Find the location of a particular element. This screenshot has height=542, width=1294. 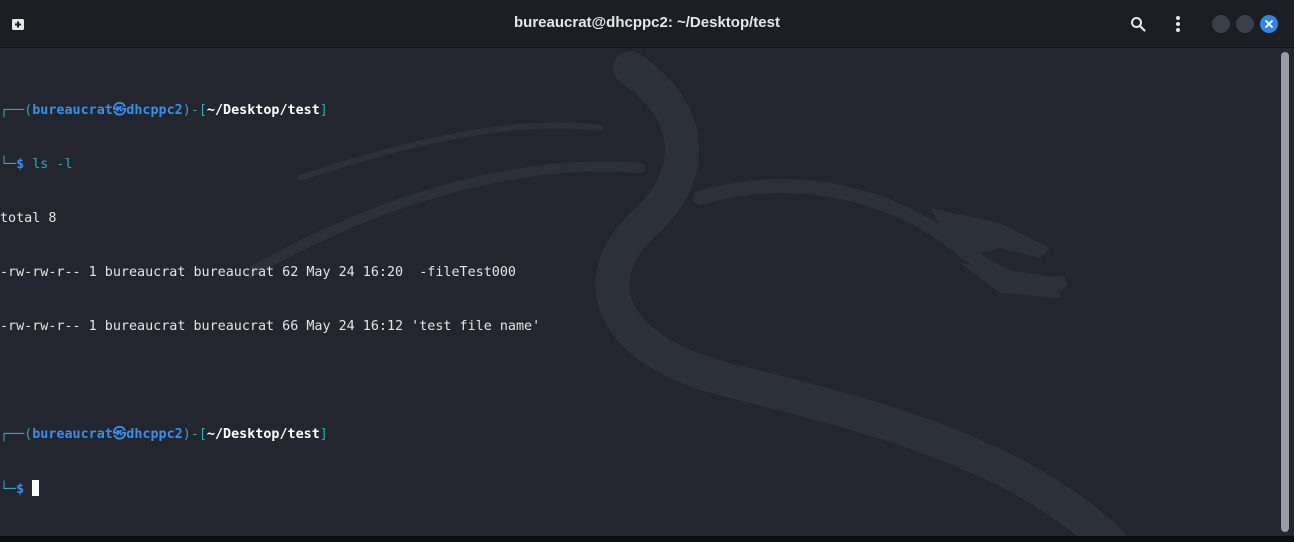

prompt-line-2: ┌──(bureaucrat㉿dhcppc2)-[~/Desktop/test] is located at coordinates (638, 435).